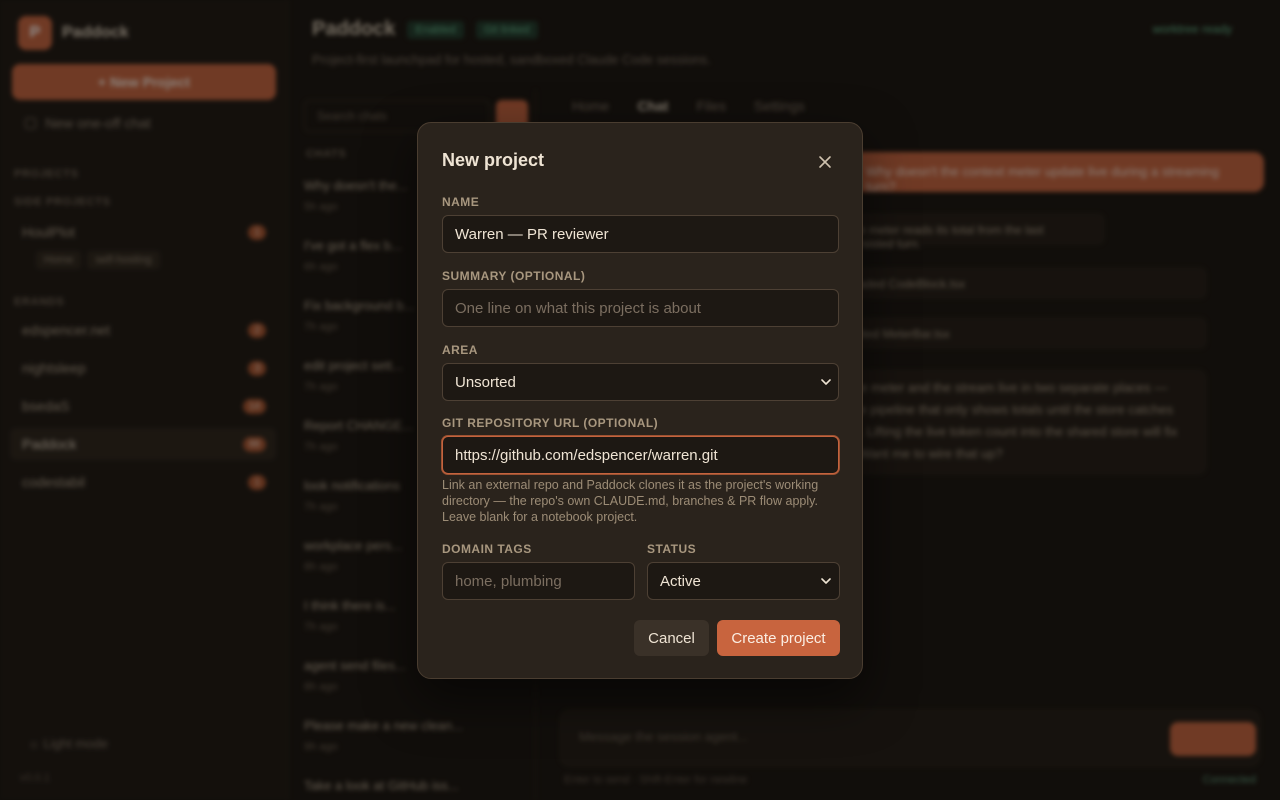 Image resolution: width=1280 pixels, height=800 pixels. I want to click on summary-input, so click(640, 308).